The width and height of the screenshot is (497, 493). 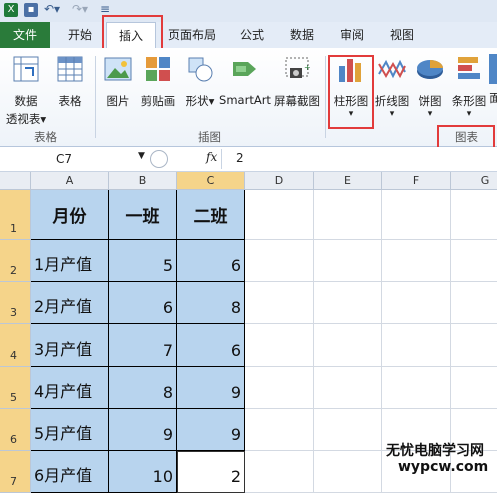 I want to click on bar-chart-button: 条形图 ▾, so click(x=469, y=86).